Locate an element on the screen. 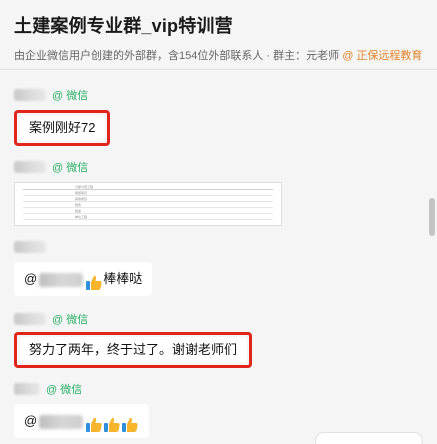 Image resolution: width=437 pixels, height=444 pixels. message-item: @ 微信 努力了两年，终于过了。谢谢老师们 is located at coordinates (133, 340).